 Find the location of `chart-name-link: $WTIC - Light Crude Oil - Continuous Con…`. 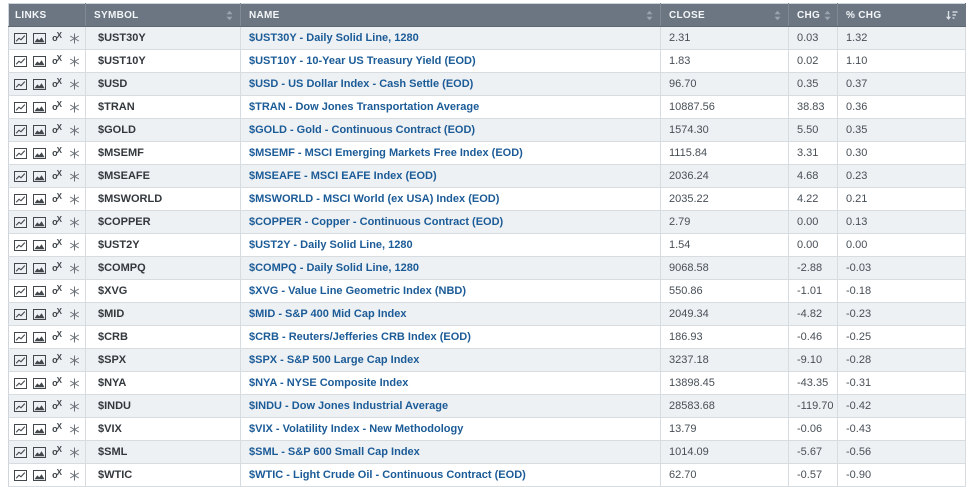

chart-name-link: $WTIC - Light Crude Oil - Continuous Con… is located at coordinates (387, 475).